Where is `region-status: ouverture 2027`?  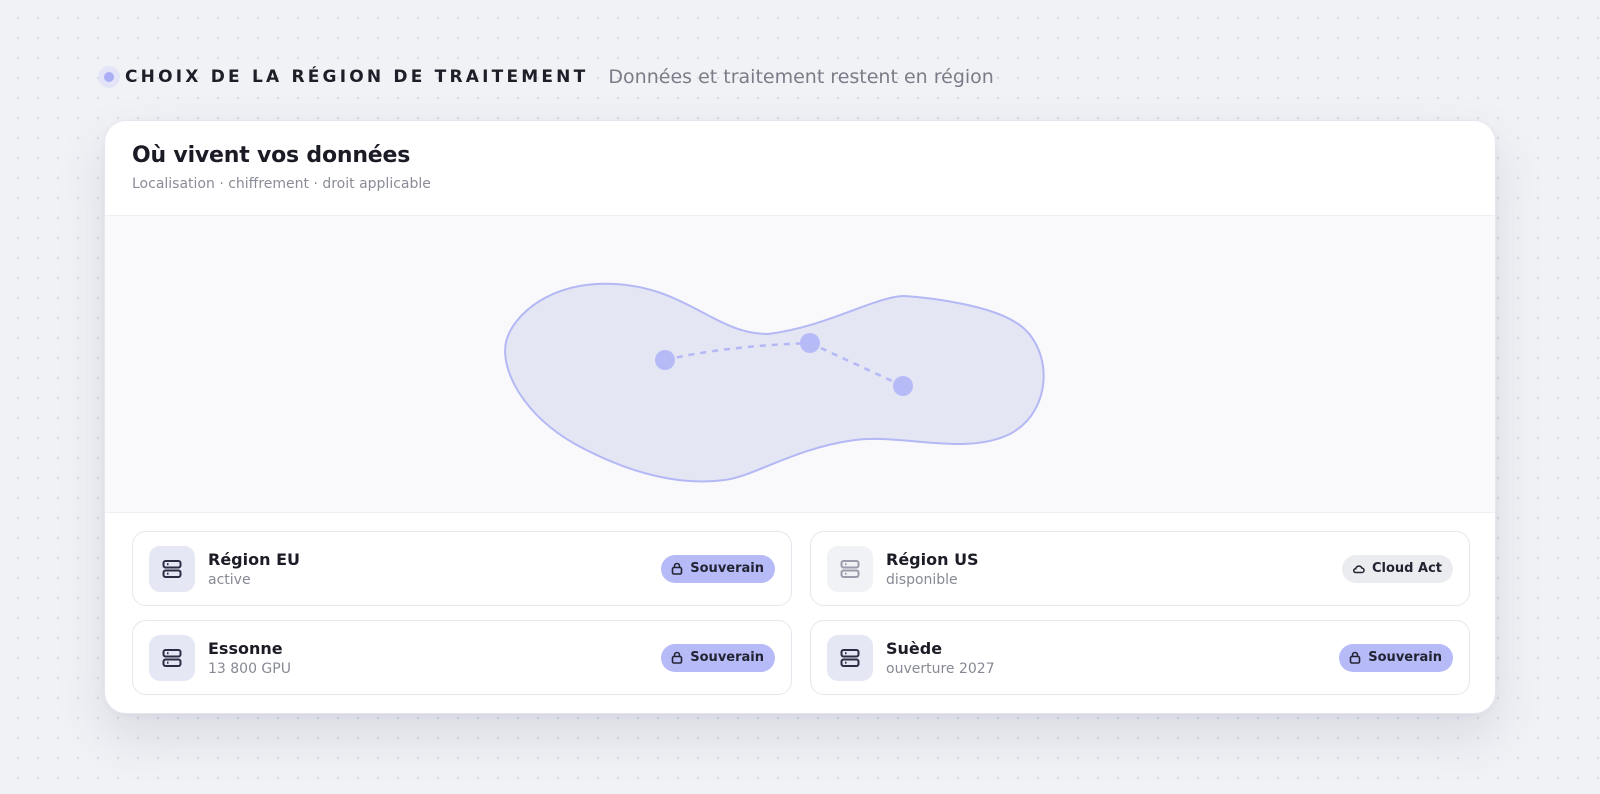
region-status: ouverture 2027 is located at coordinates (940, 668).